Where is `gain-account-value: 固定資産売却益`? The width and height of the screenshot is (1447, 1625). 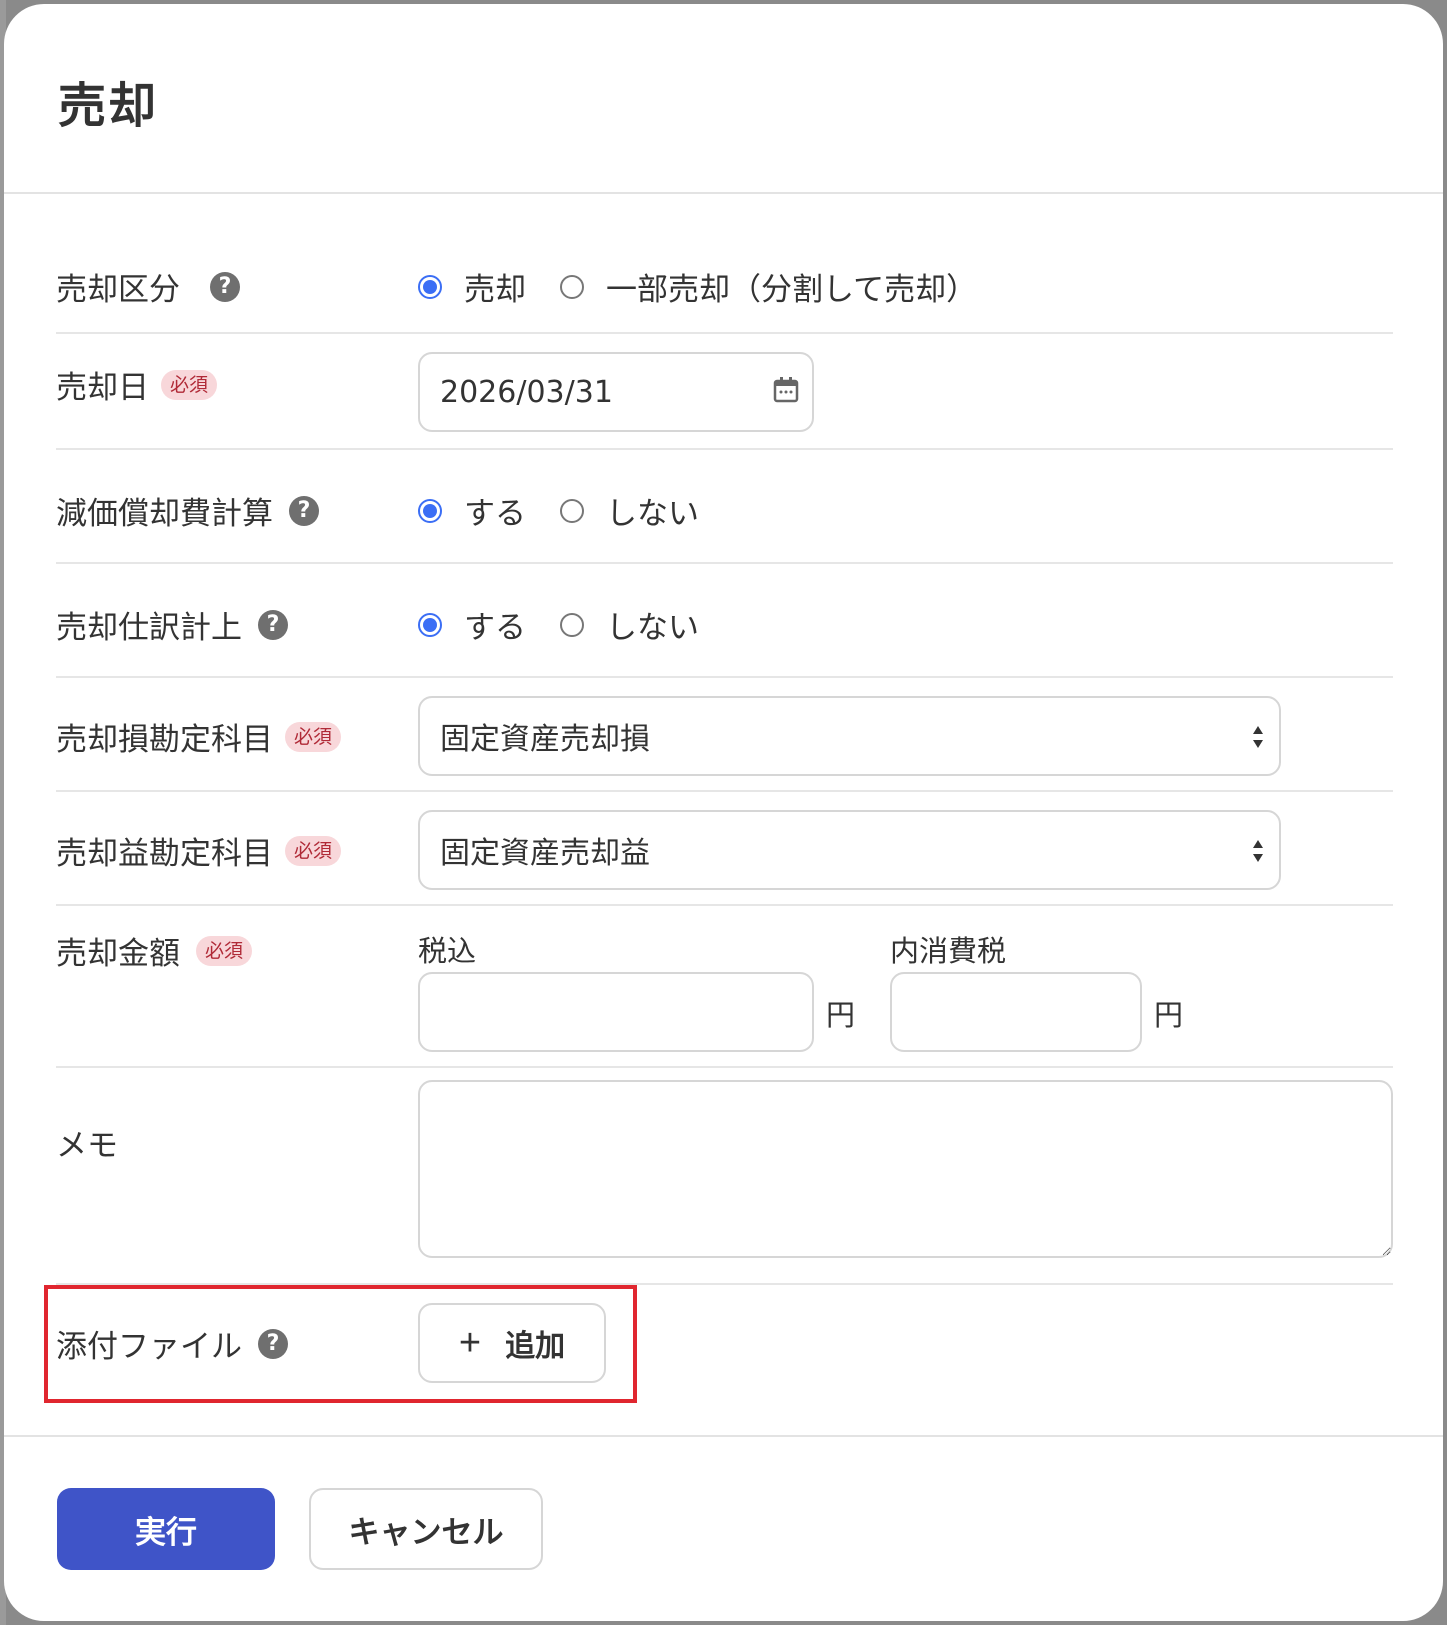
gain-account-value: 固定資産売却益 is located at coordinates (545, 853).